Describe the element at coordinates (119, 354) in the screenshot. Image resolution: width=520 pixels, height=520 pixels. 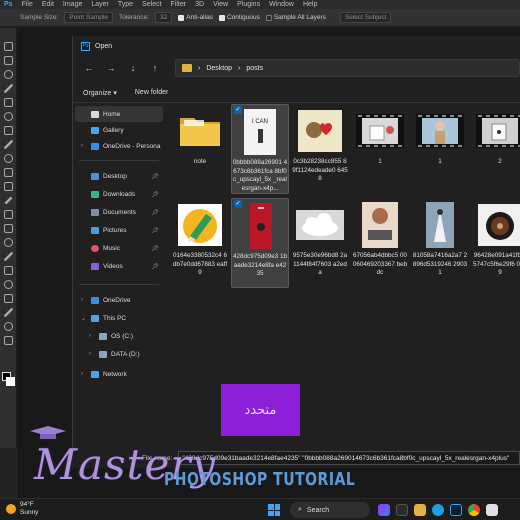
I see `nav-item-data-d: › DATA (D:)` at that location.